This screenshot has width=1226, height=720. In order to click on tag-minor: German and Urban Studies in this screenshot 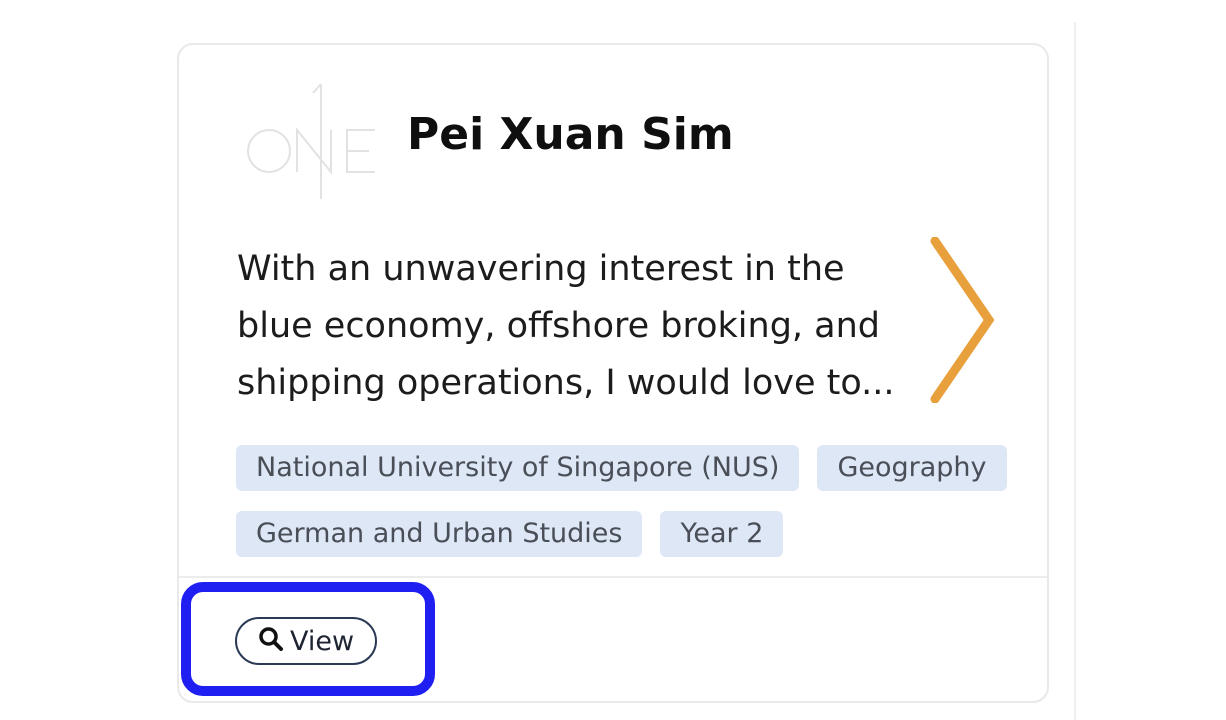, I will do `click(439, 534)`.